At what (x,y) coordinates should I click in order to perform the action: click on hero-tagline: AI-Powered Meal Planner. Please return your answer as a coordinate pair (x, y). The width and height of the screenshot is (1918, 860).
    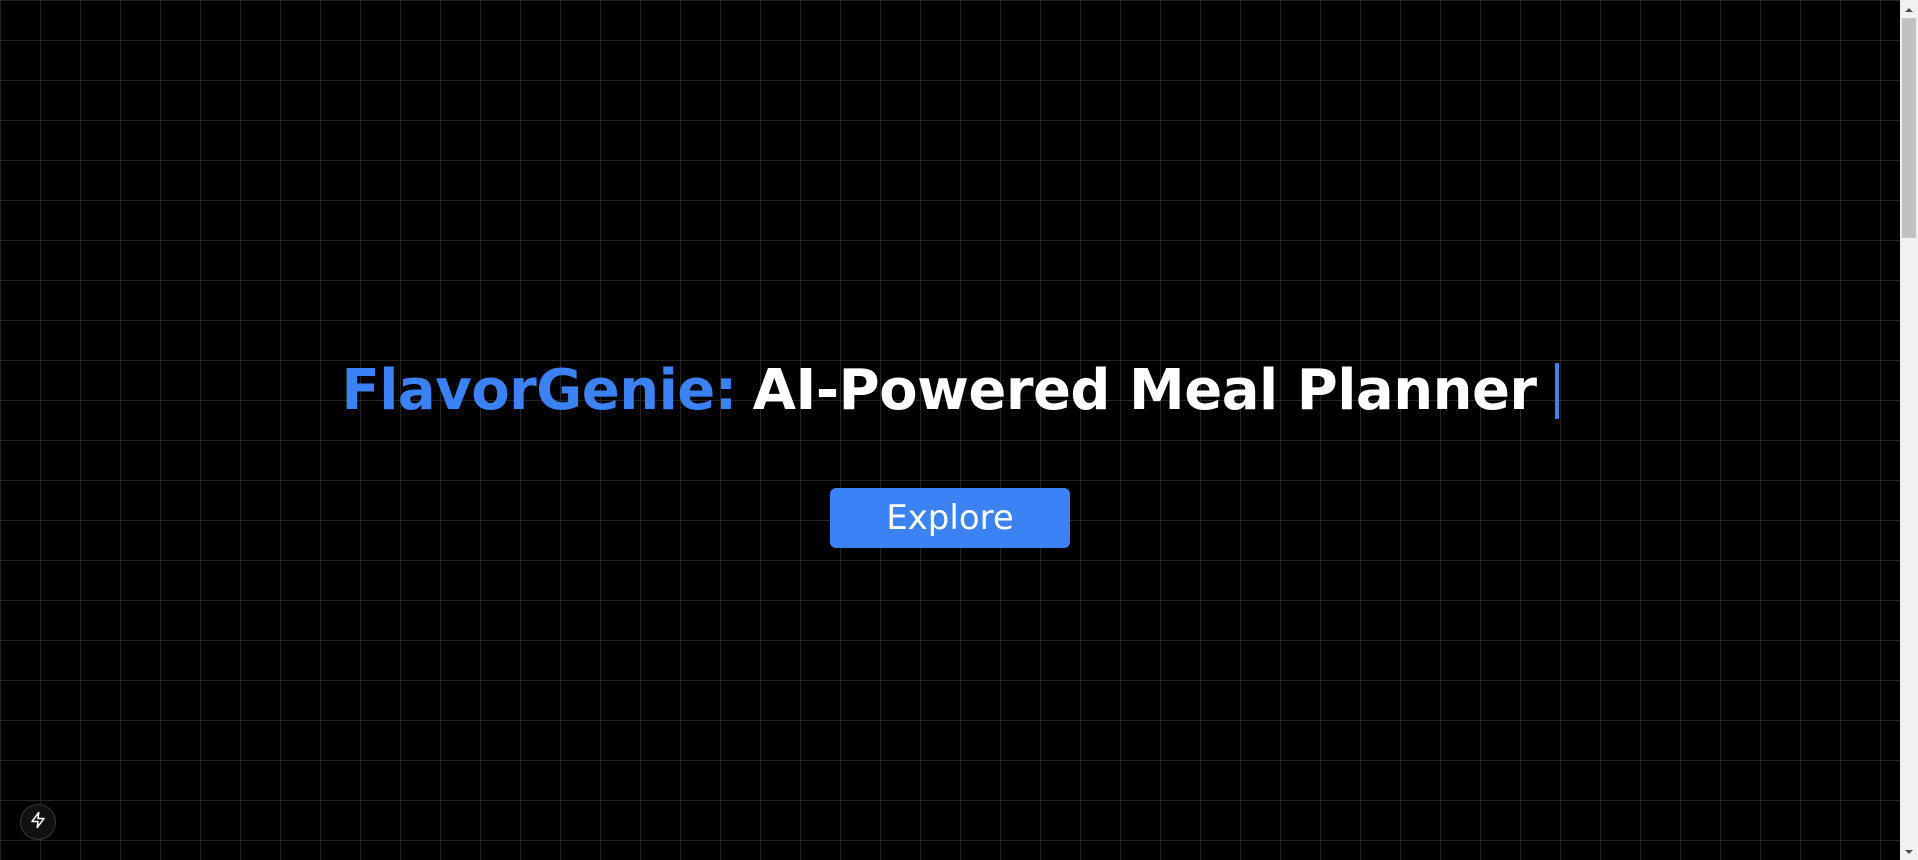
    Looking at the image, I should click on (1144, 390).